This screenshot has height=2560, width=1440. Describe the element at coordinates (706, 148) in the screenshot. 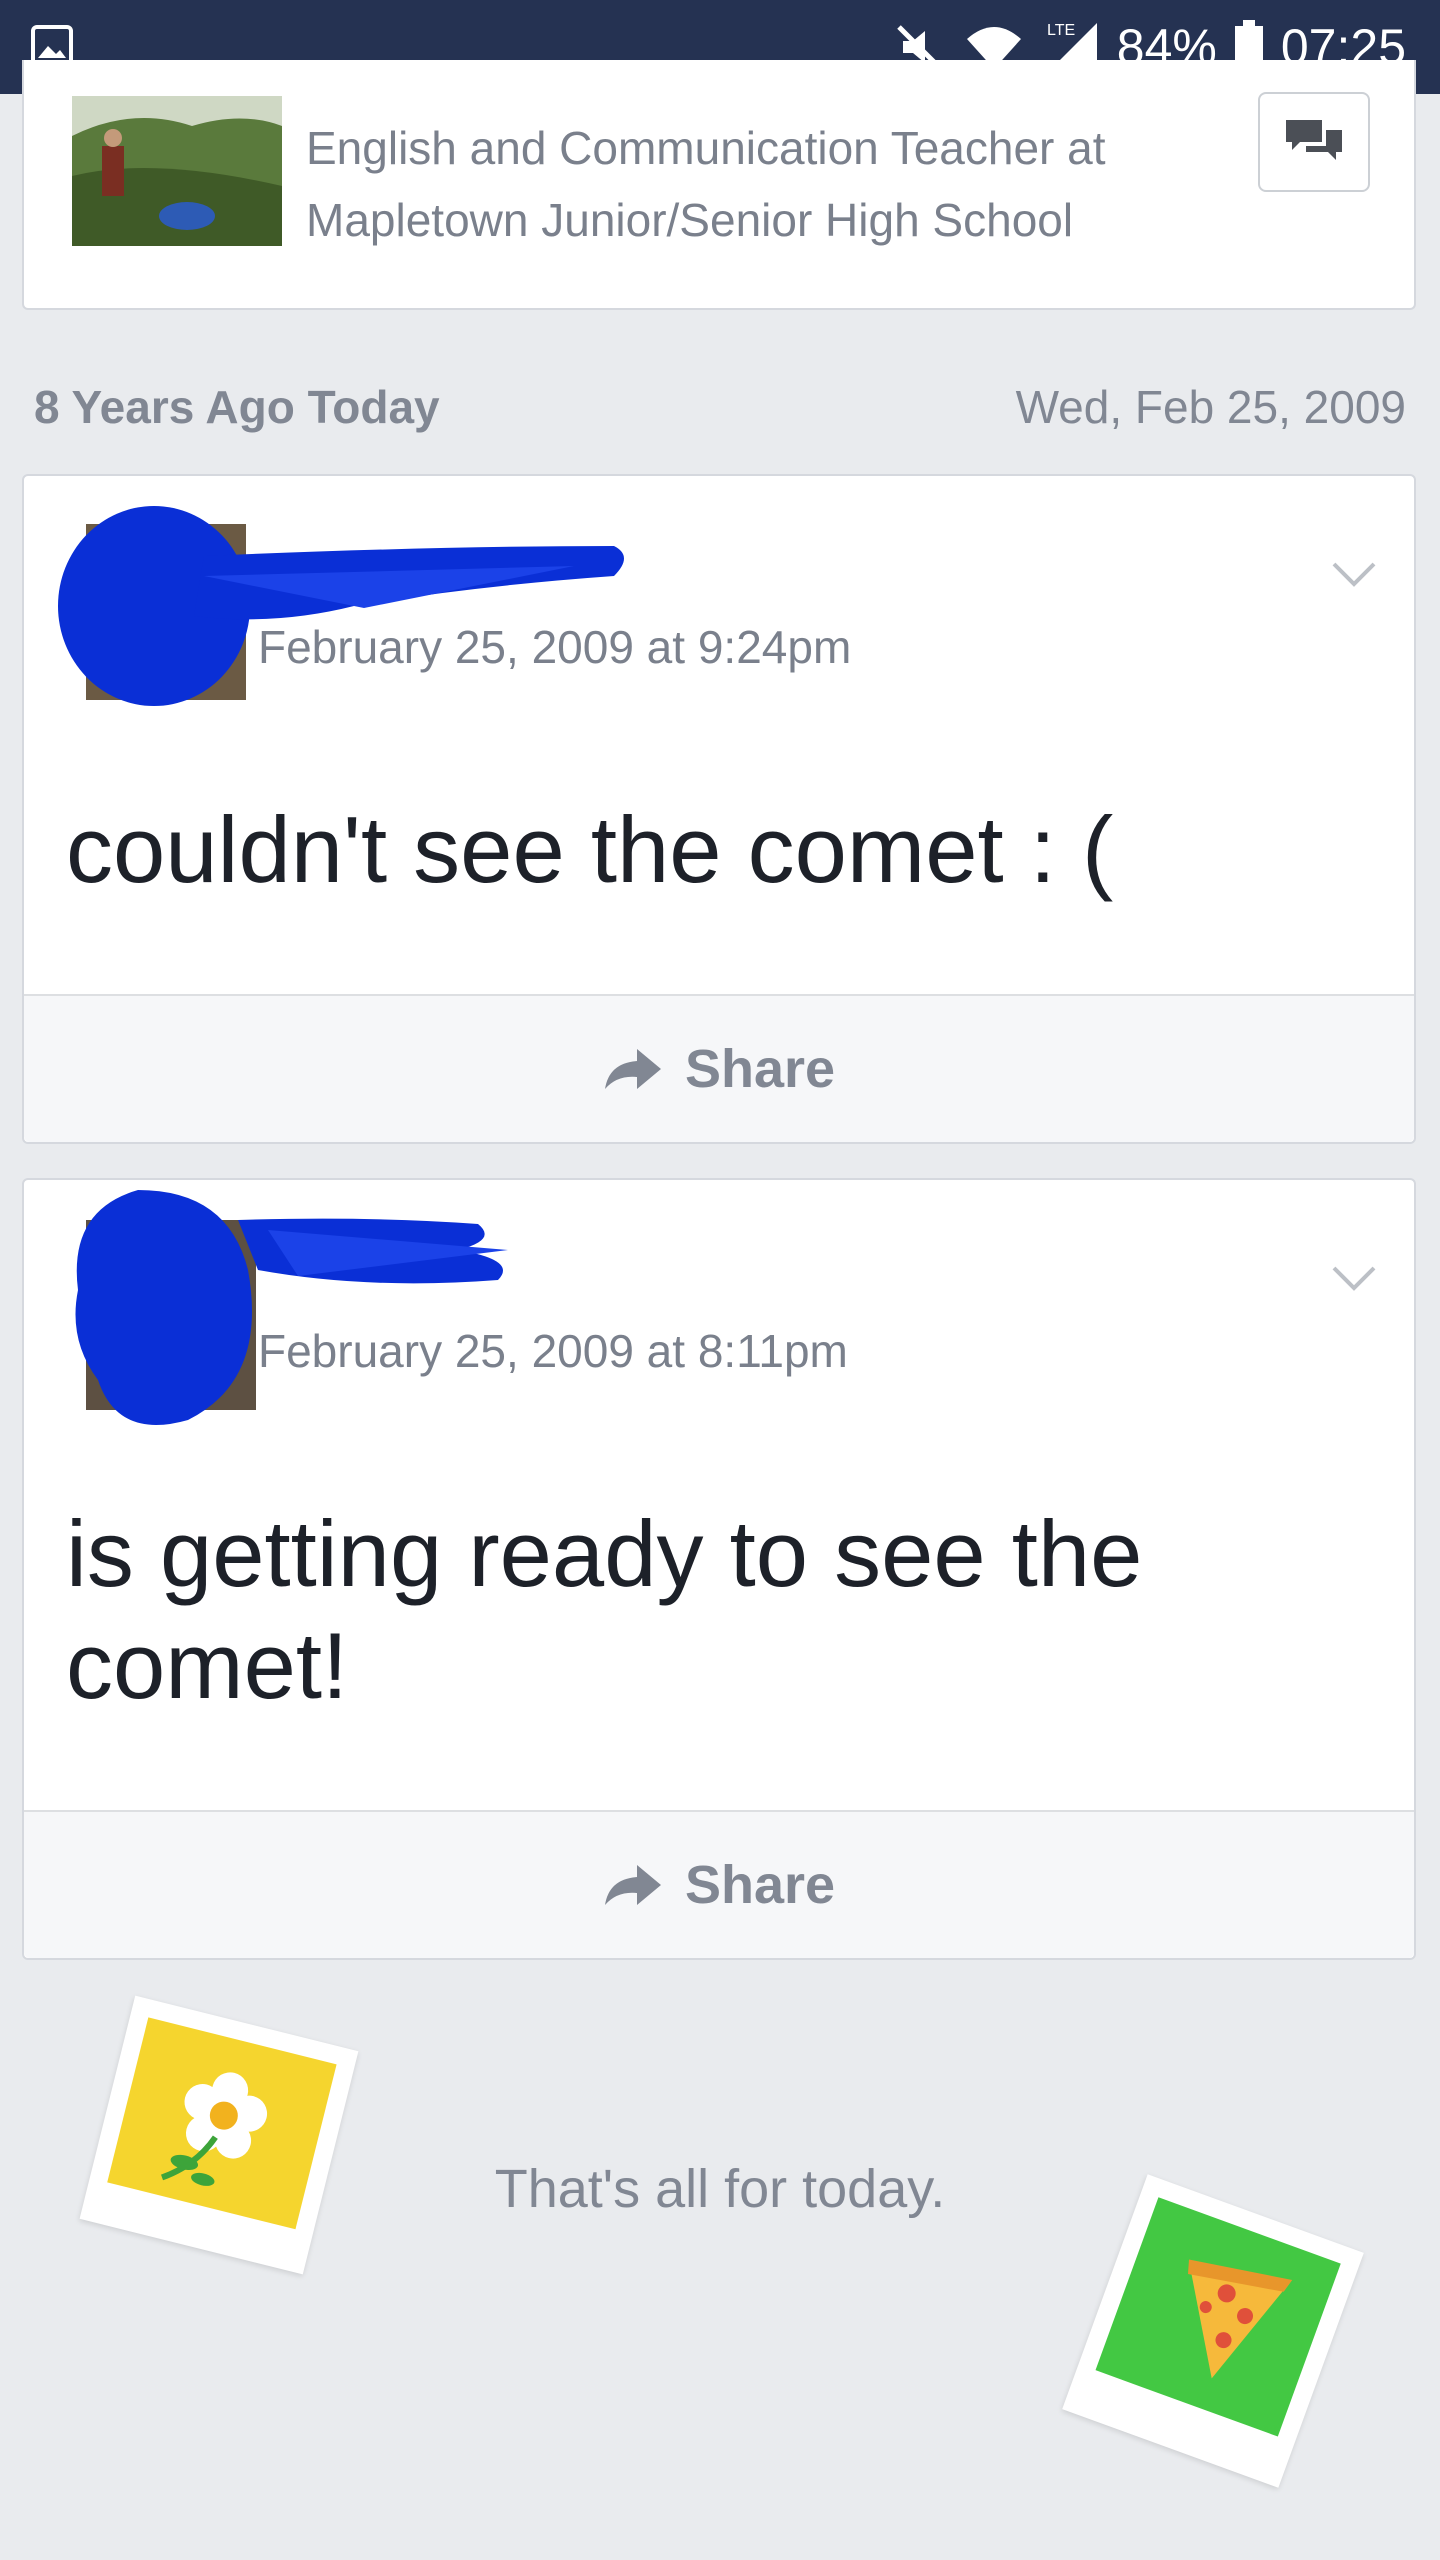

I see `profile-headline-line1: English and Communication Teacher at` at that location.